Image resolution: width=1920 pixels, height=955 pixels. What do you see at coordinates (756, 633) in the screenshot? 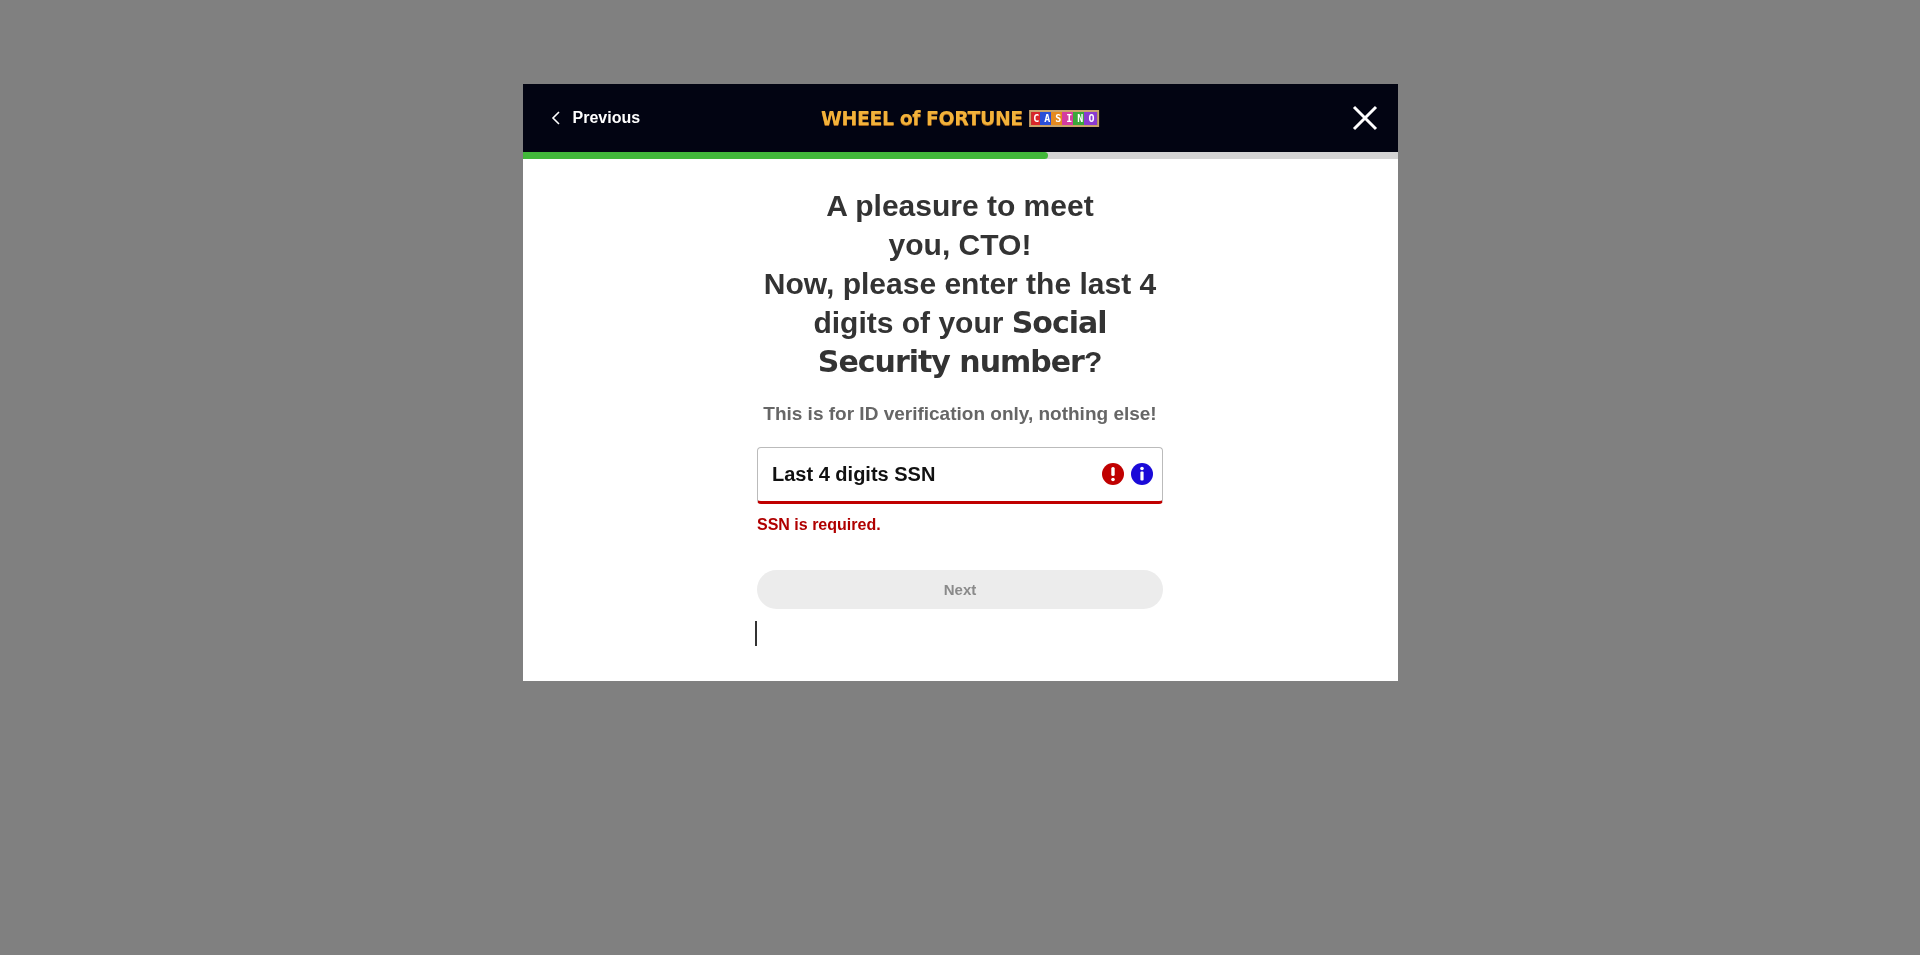
I see `text-cursor` at bounding box center [756, 633].